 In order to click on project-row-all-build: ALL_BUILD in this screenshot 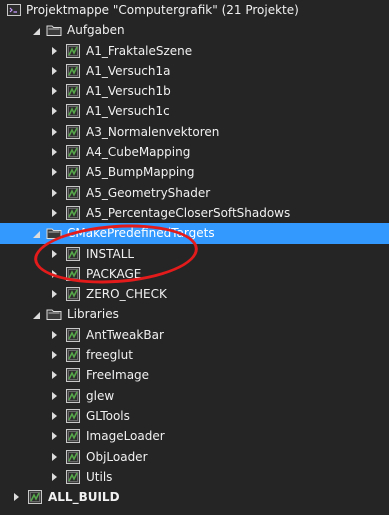, I will do `click(194, 497)`.